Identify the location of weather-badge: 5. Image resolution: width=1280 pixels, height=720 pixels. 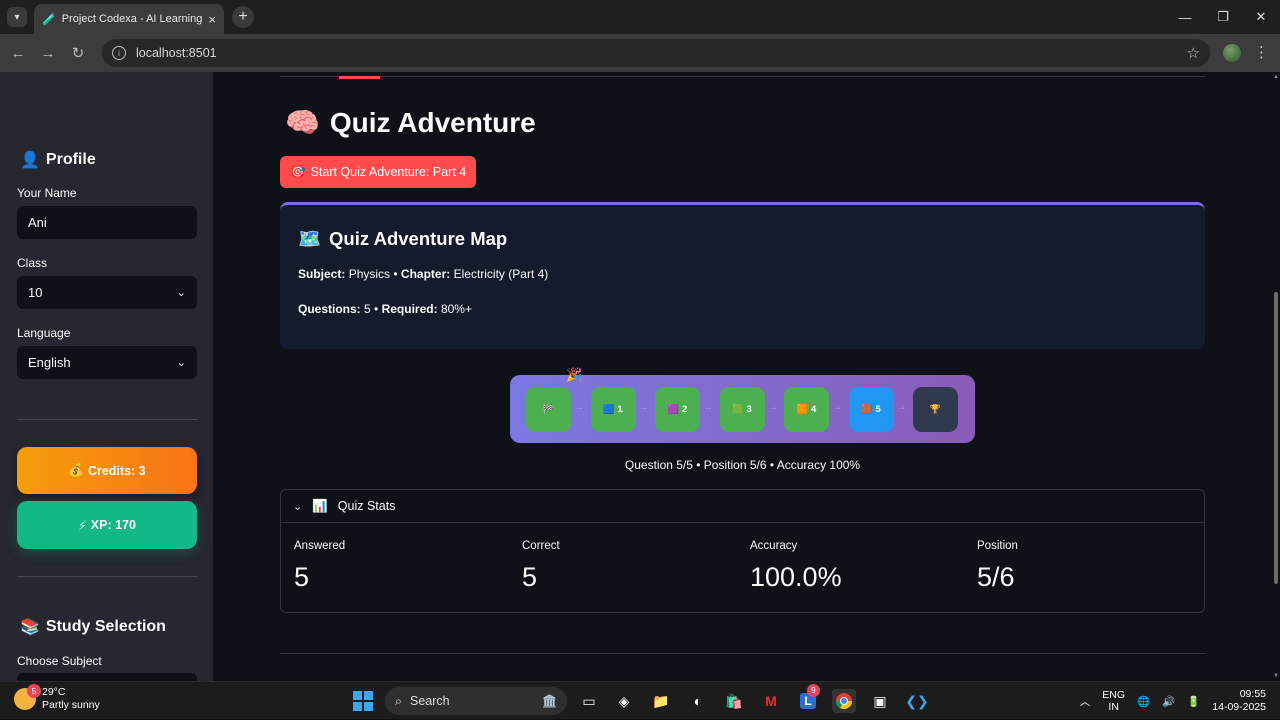
(34, 691).